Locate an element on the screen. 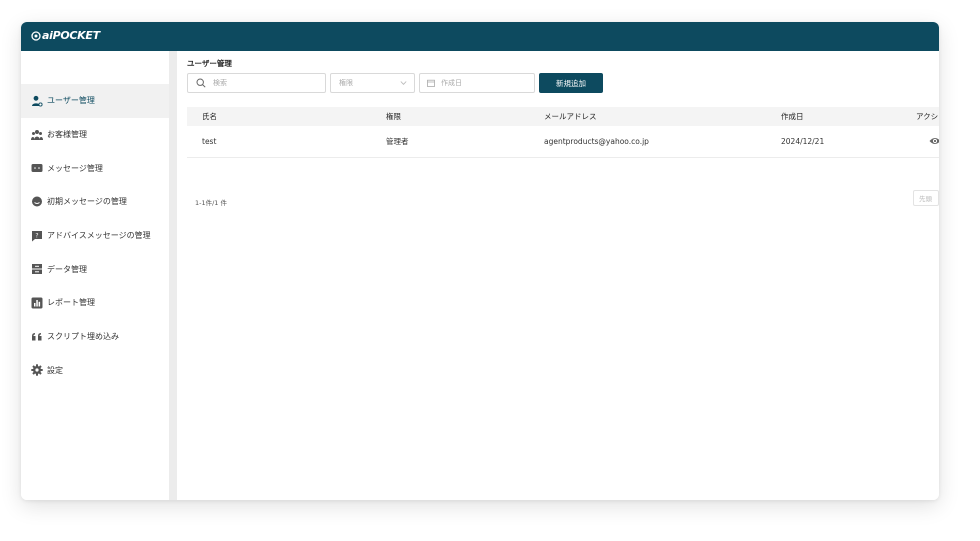 The height and width of the screenshot is (541, 980). advice-icon: ? is located at coordinates (37, 236).